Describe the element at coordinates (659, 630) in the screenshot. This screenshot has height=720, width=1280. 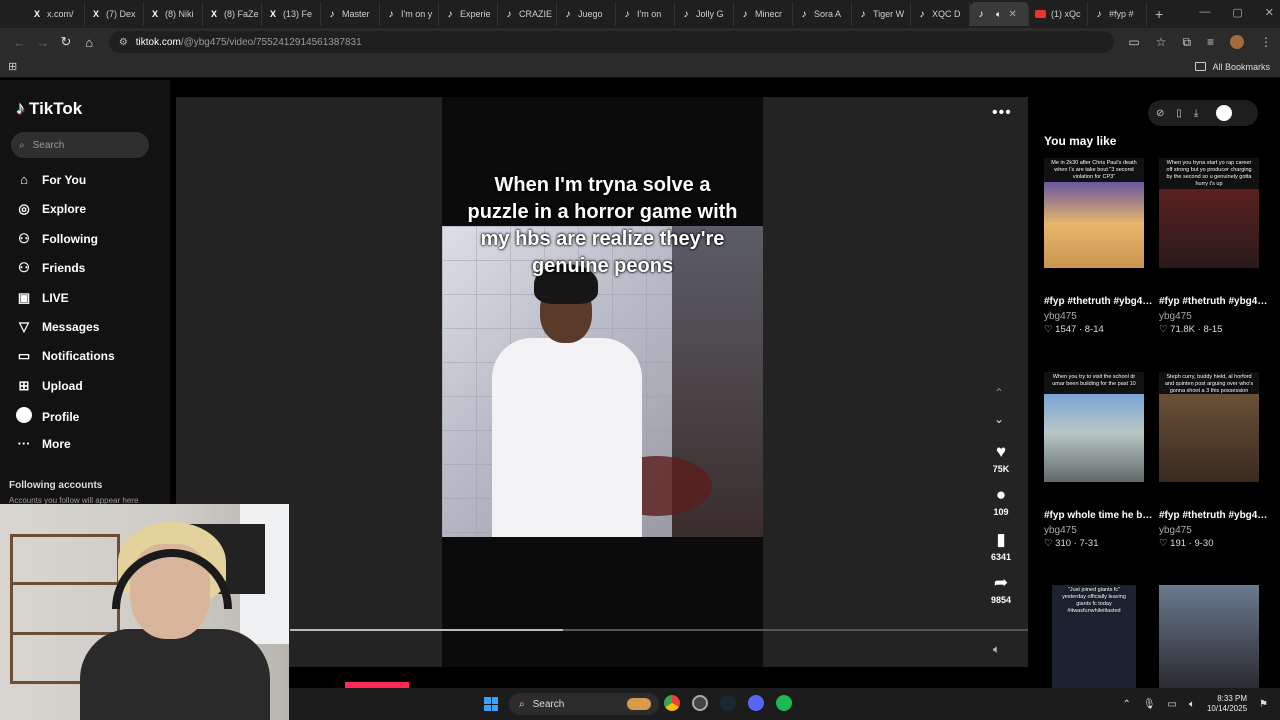
I see `video-progress-bar` at that location.